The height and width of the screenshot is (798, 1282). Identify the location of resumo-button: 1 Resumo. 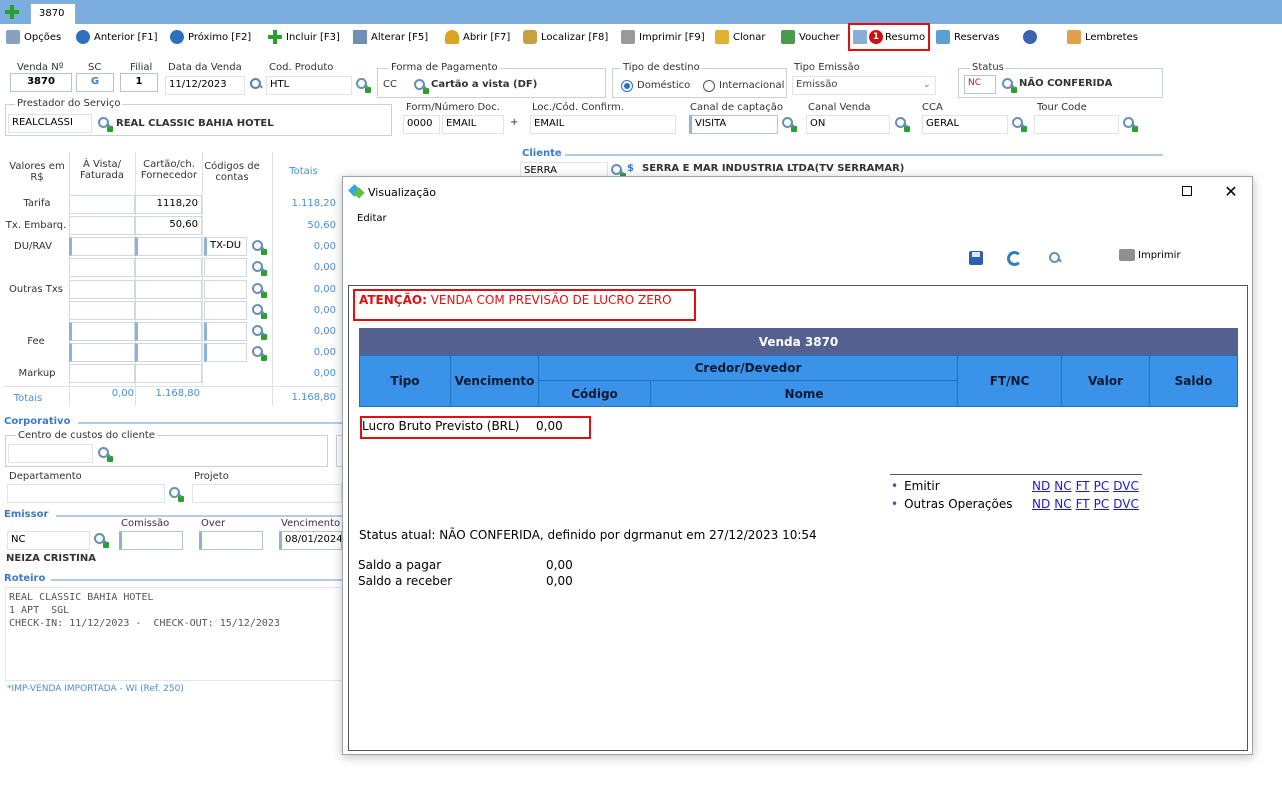
(889, 37).